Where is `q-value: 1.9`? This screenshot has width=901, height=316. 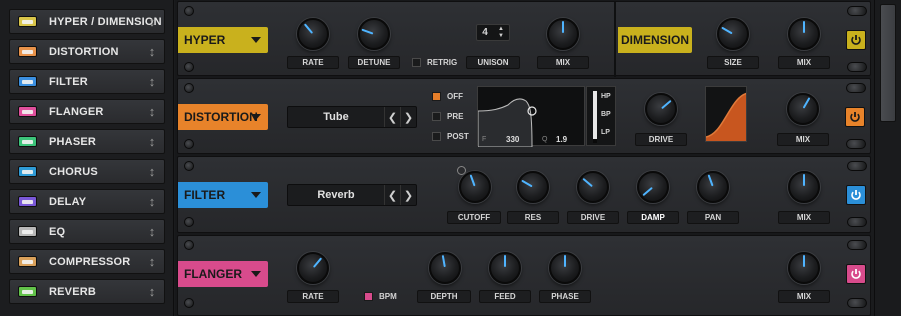 q-value: 1.9 is located at coordinates (562, 139).